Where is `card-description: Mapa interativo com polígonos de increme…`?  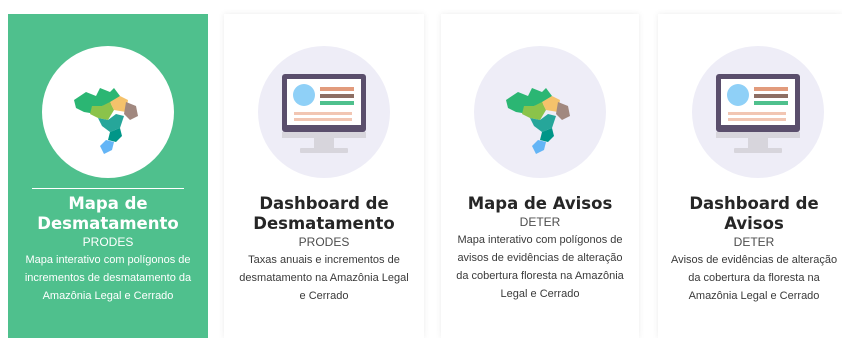 card-description: Mapa interativo com polígonos de increme… is located at coordinates (108, 278).